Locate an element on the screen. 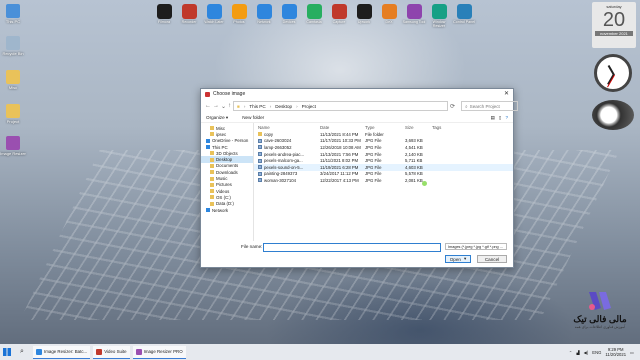 The height and width of the screenshot is (360, 640). new-folder-button: New folder is located at coordinates (253, 117).